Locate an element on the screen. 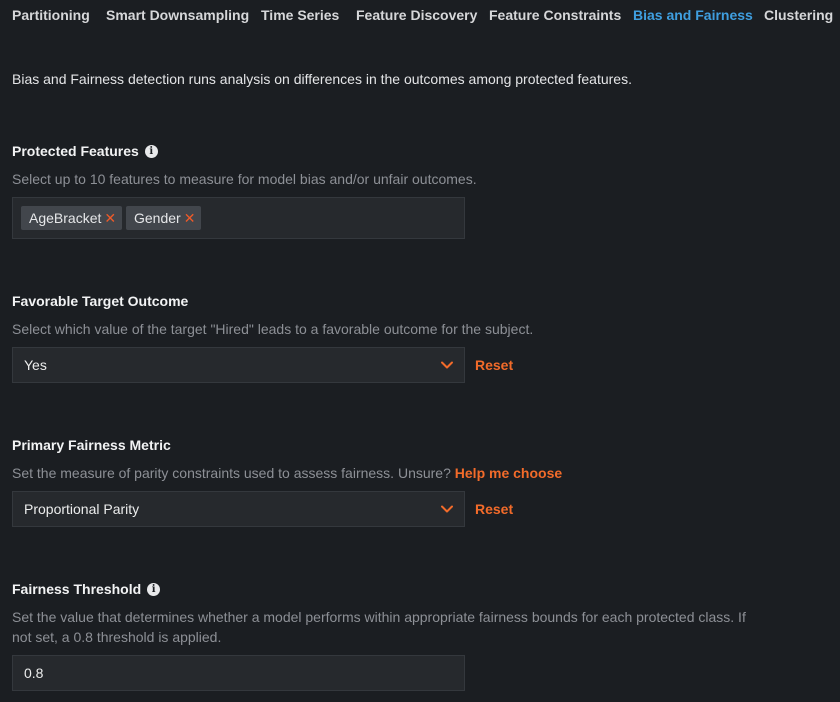  primary-metric-value: Proportional Parity is located at coordinates (82, 509).